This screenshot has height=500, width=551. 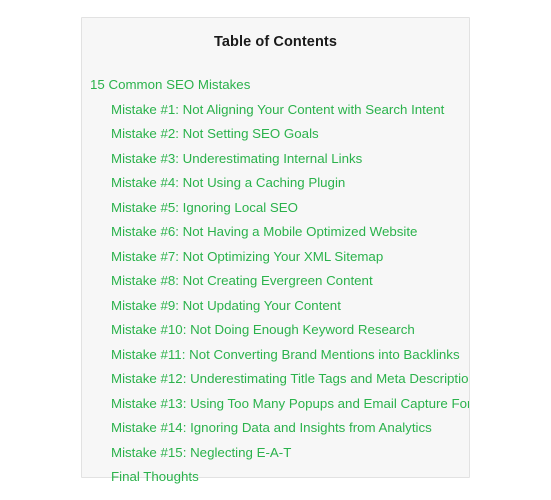 I want to click on toc-link: Mistake #9: Not Updating Your Content, so click(x=226, y=306).